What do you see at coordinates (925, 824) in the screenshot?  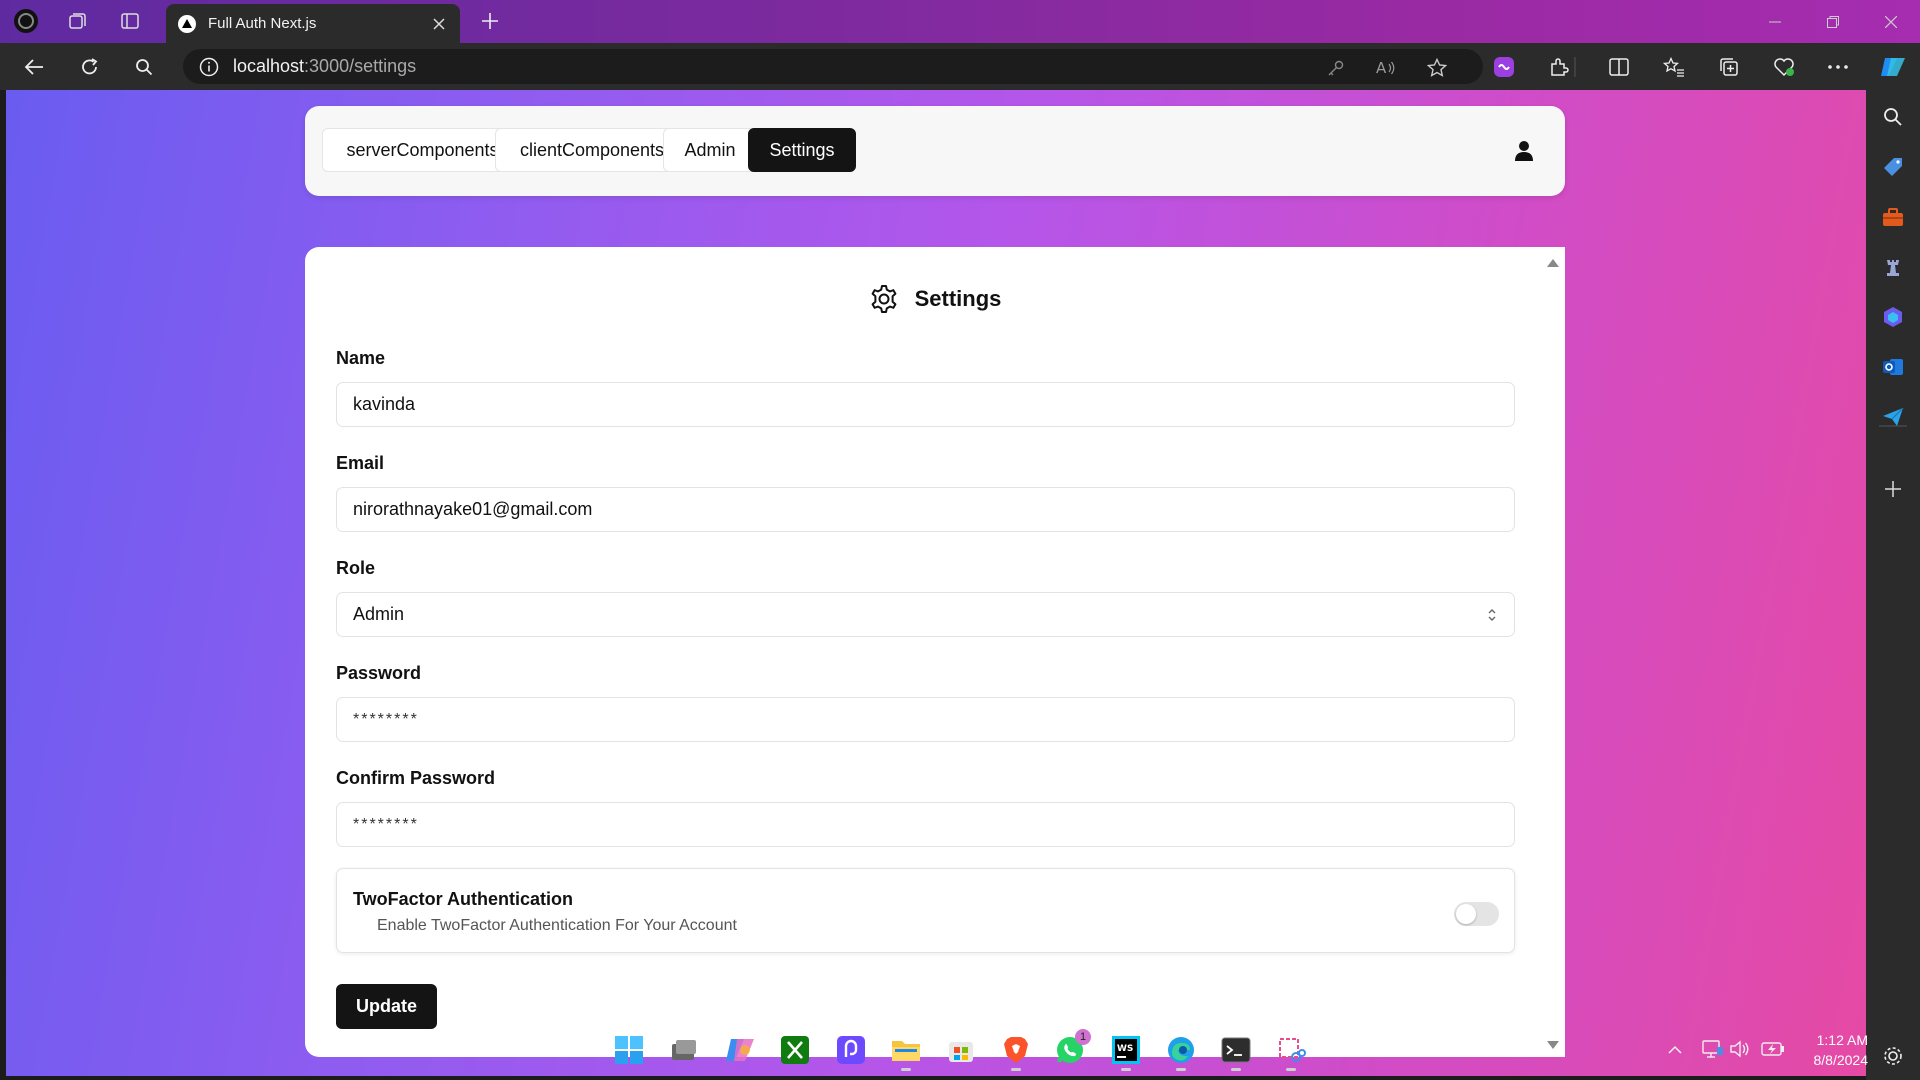 I see `confirm-password-input: ********` at bounding box center [925, 824].